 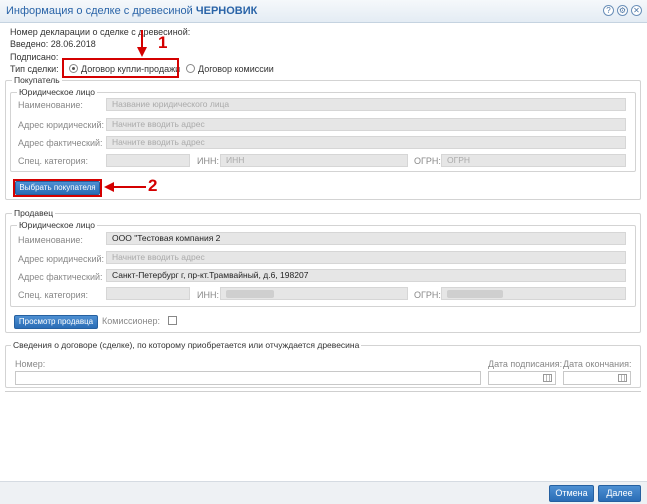 What do you see at coordinates (226, 11) in the screenshot?
I see `window-title-status: ЧЕРНОВИК` at bounding box center [226, 11].